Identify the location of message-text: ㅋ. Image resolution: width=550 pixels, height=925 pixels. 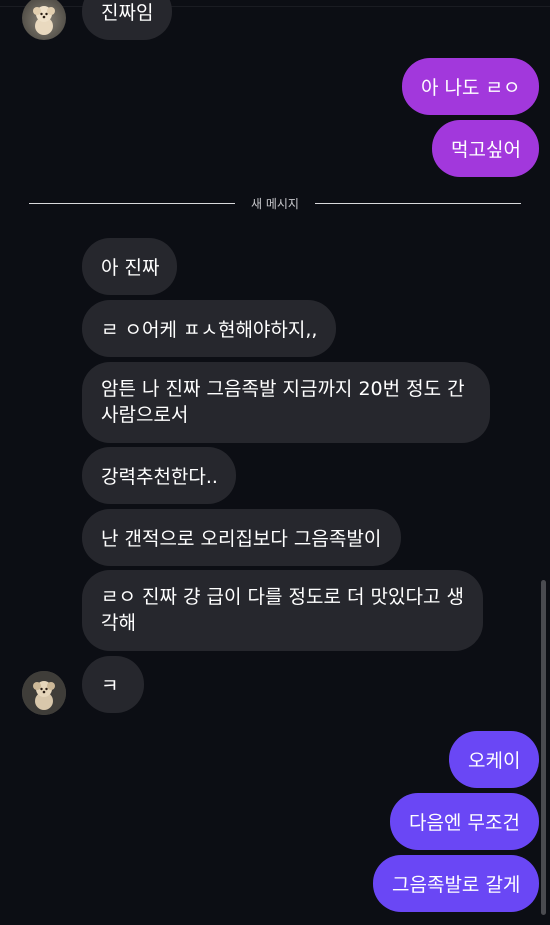
(110, 686).